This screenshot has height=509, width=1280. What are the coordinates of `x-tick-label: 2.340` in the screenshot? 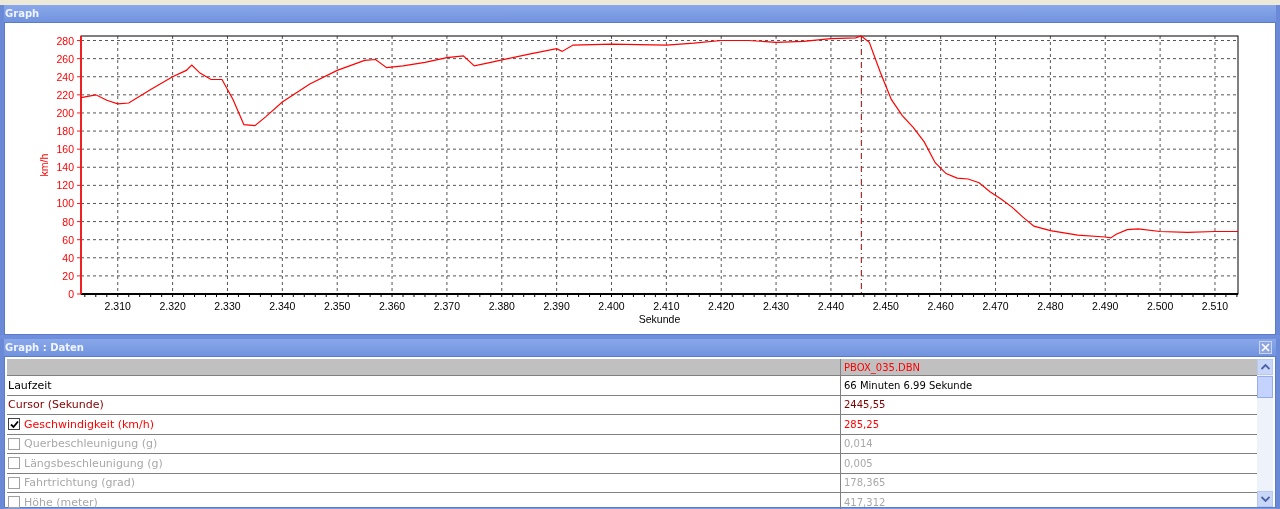 It's located at (282, 306).